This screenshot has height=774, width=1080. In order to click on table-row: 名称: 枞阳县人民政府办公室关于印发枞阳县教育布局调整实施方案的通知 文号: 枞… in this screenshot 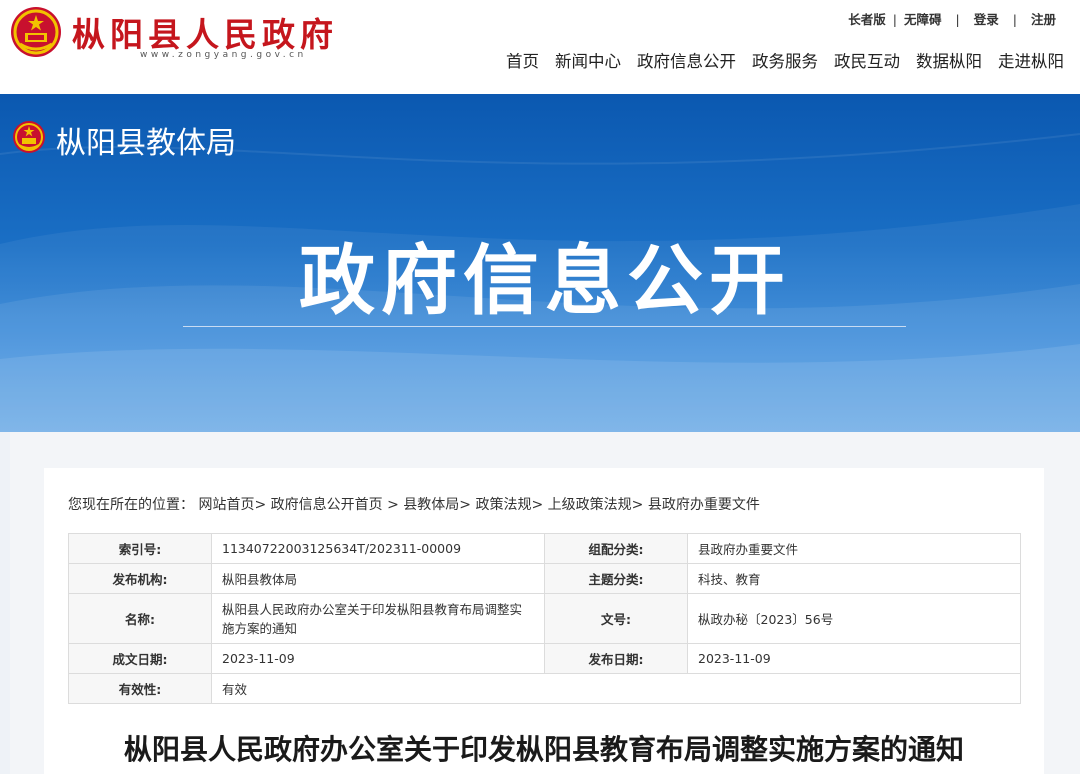, I will do `click(544, 618)`.